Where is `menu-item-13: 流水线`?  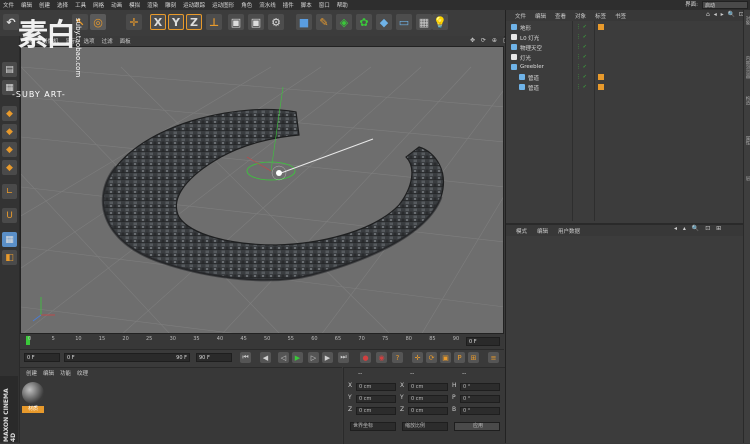
menu-item-13: 流水线 is located at coordinates (267, 5).